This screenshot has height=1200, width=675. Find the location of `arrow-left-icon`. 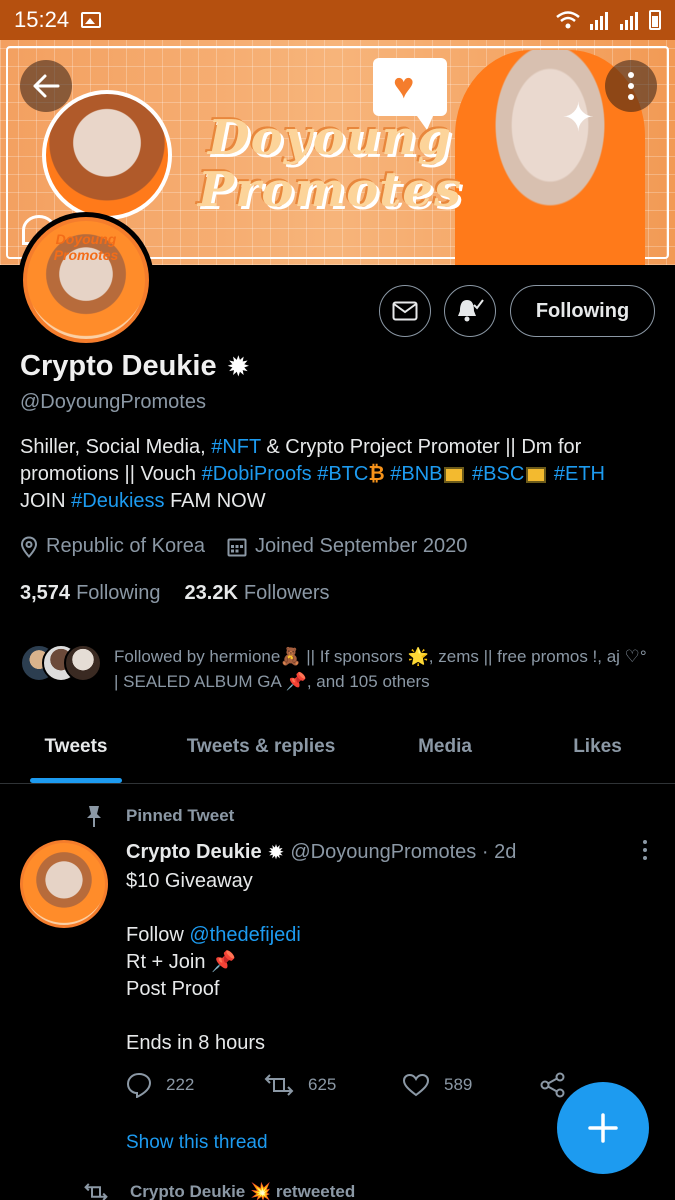

arrow-left-icon is located at coordinates (46, 86).